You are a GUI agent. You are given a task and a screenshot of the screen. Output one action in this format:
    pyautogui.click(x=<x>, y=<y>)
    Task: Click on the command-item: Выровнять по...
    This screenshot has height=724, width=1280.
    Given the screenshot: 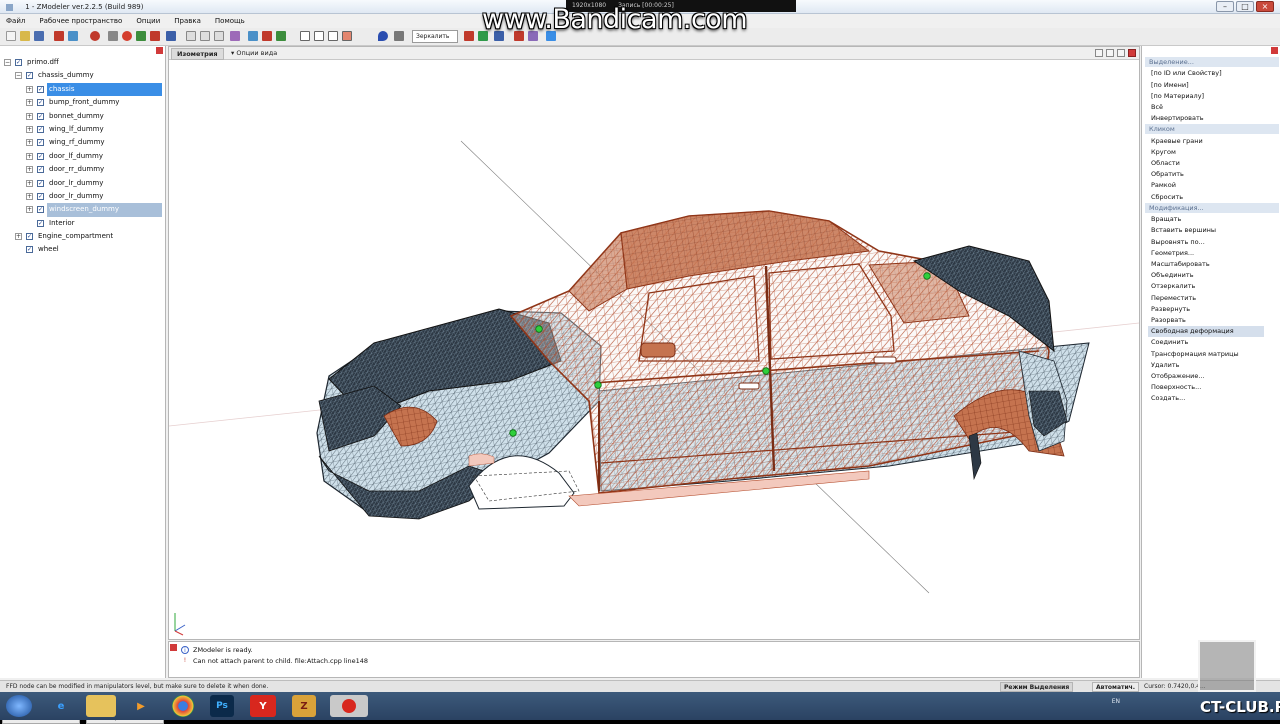 What is the action you would take?
    pyautogui.click(x=1178, y=242)
    